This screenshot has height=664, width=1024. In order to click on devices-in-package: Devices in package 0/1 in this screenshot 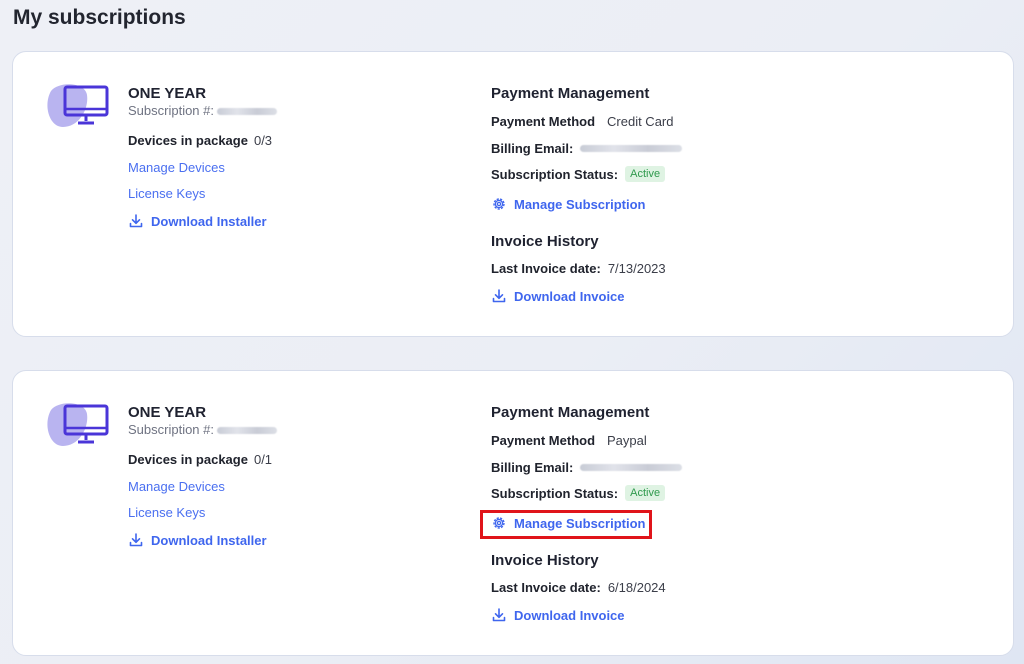, I will do `click(200, 459)`.